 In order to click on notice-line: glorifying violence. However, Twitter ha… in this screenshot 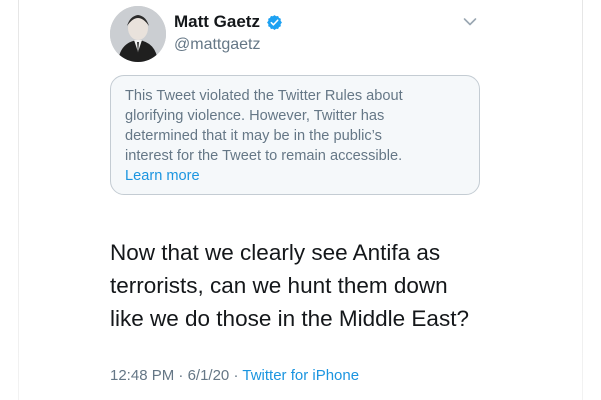, I will do `click(255, 116)`.